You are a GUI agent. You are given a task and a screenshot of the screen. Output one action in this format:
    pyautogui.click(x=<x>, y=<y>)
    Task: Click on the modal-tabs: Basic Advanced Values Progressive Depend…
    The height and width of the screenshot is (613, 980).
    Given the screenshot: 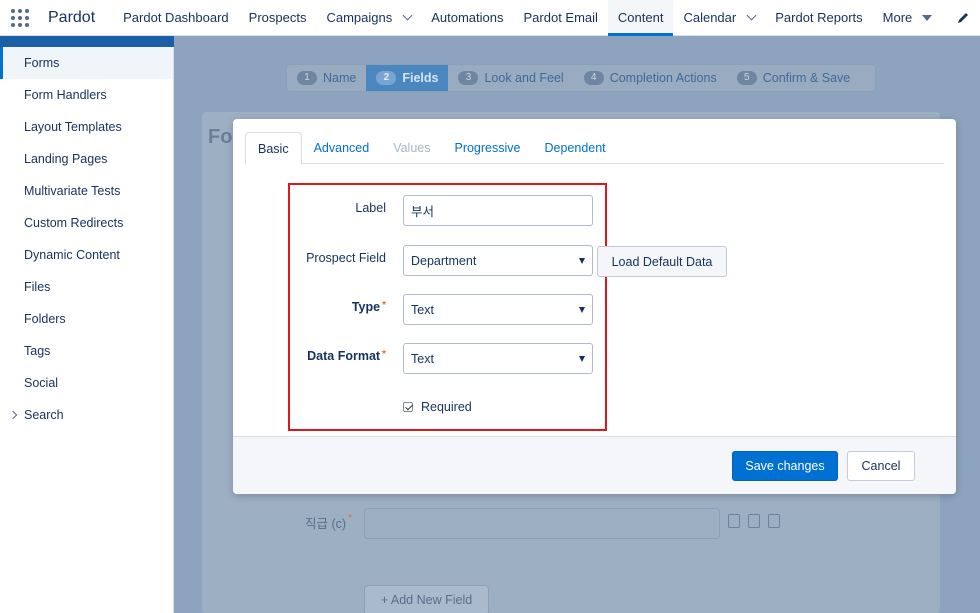 What is the action you would take?
    pyautogui.click(x=594, y=148)
    